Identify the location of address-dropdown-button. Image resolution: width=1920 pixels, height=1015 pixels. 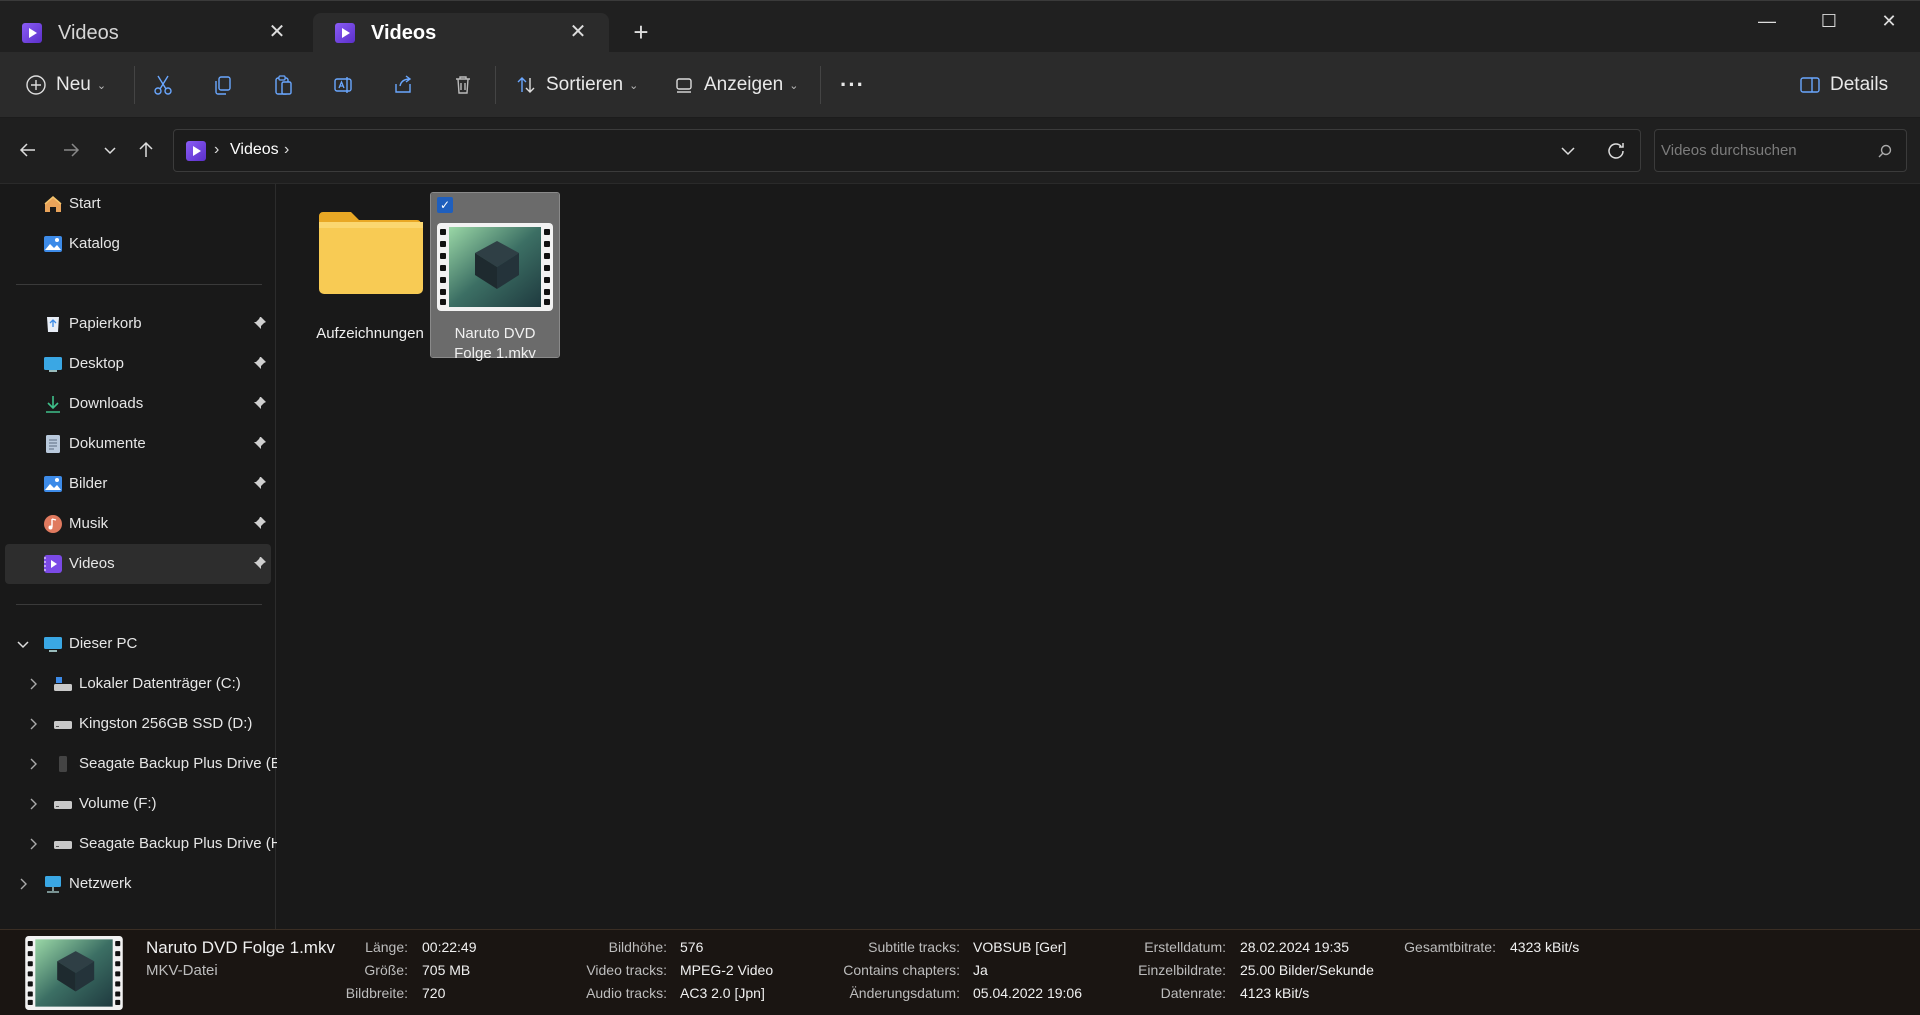
(1568, 151).